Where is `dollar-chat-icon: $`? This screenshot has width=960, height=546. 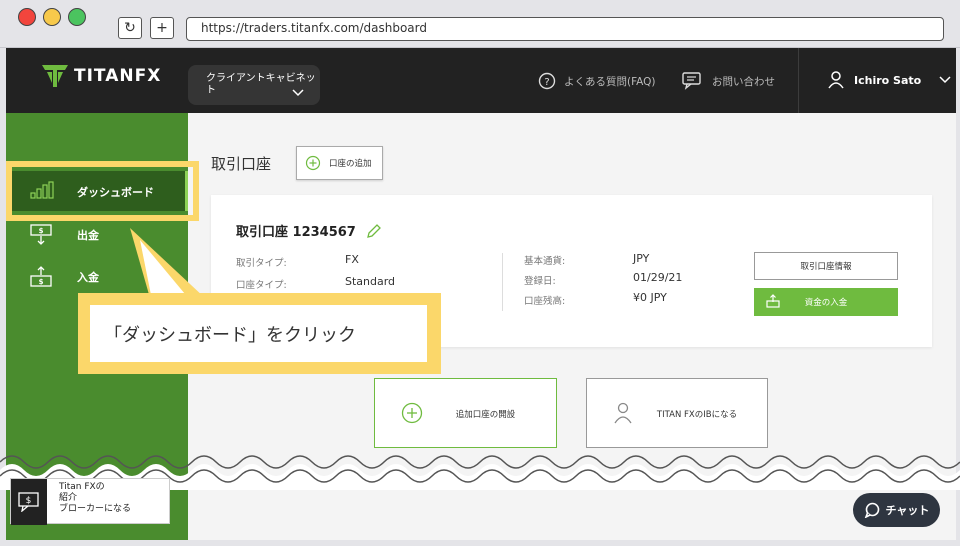 dollar-chat-icon: $ is located at coordinates (28, 502).